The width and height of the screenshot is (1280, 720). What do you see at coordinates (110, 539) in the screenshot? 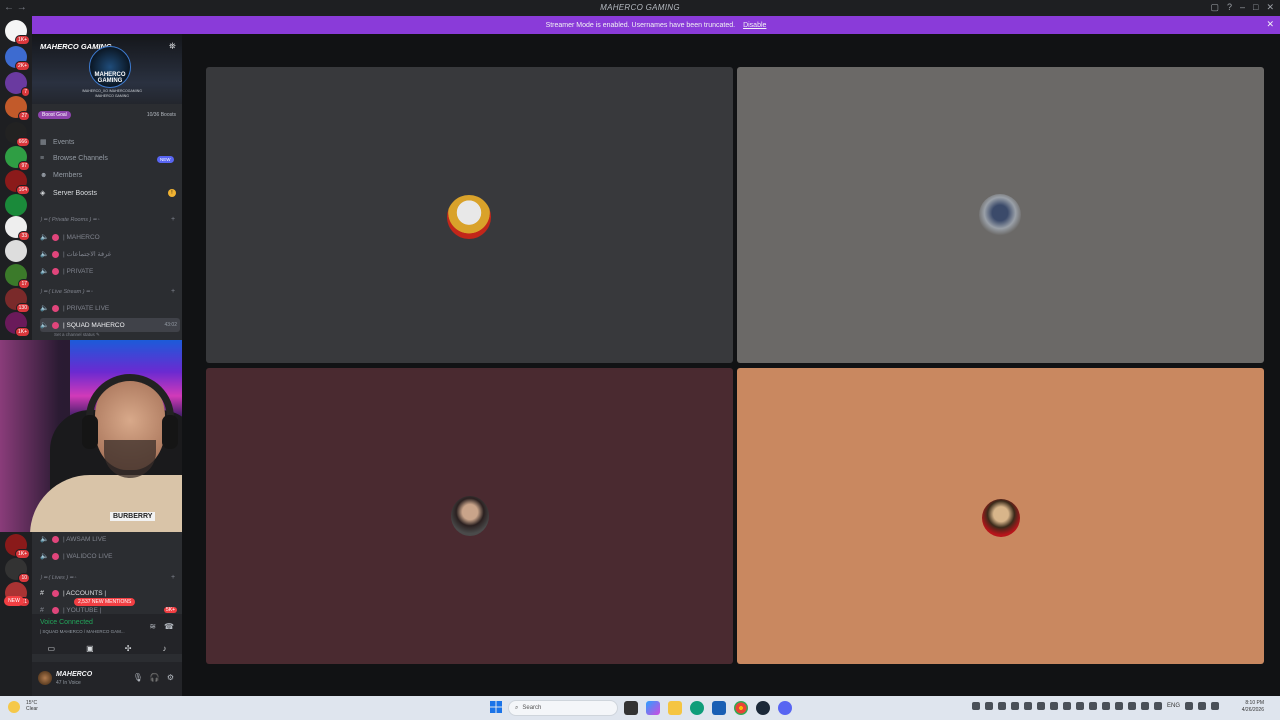
I see `voice-channel: 🔈 | AWSAM LIVE` at bounding box center [110, 539].